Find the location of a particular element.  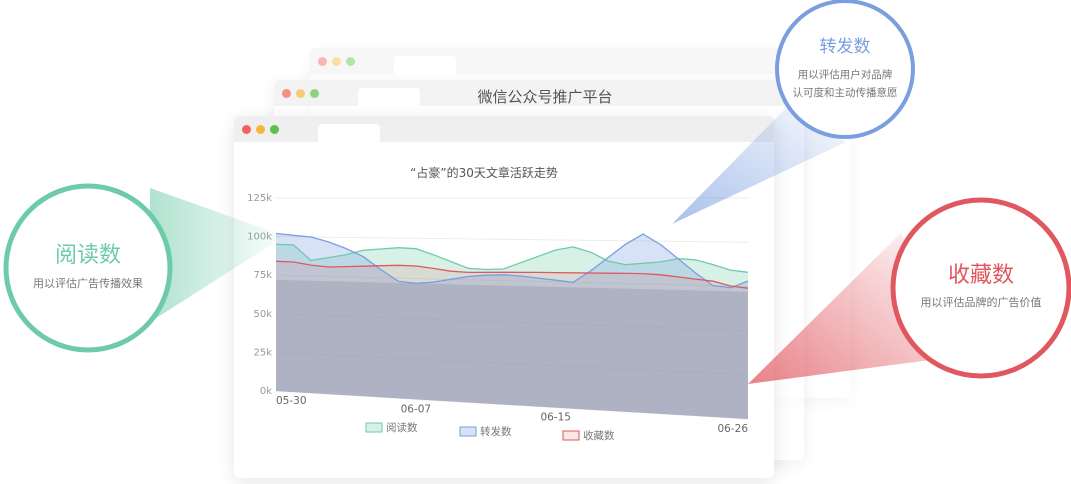

forward-legend-label: 转发数 is located at coordinates (496, 431).